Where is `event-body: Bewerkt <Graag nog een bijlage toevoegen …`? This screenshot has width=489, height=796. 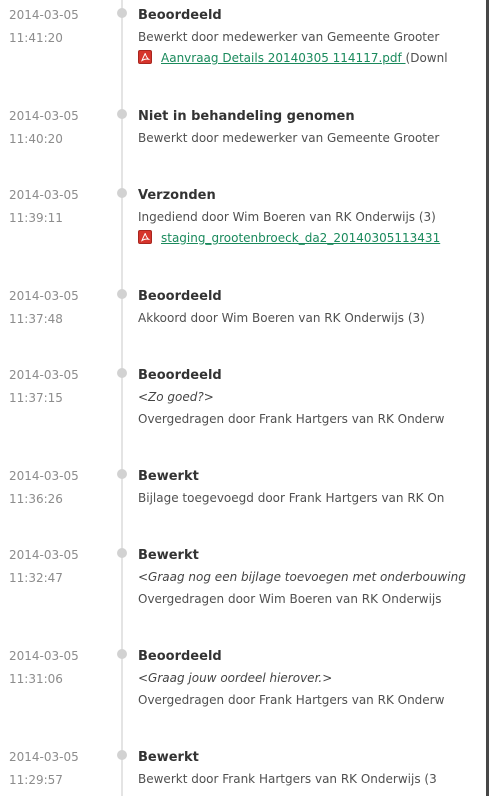 event-body: Bewerkt <Graag nog een bijlage toevoegen … is located at coordinates (312, 578).